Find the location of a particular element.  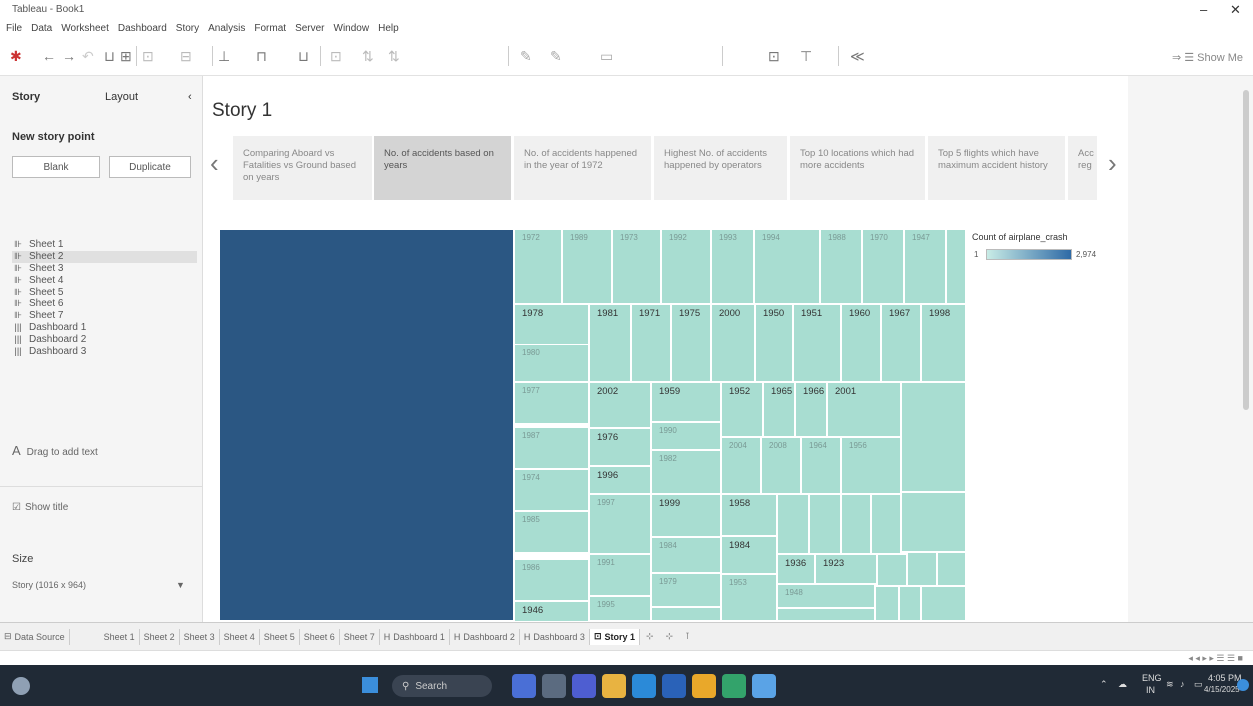

treemap-cell: 1967 is located at coordinates (901, 343).